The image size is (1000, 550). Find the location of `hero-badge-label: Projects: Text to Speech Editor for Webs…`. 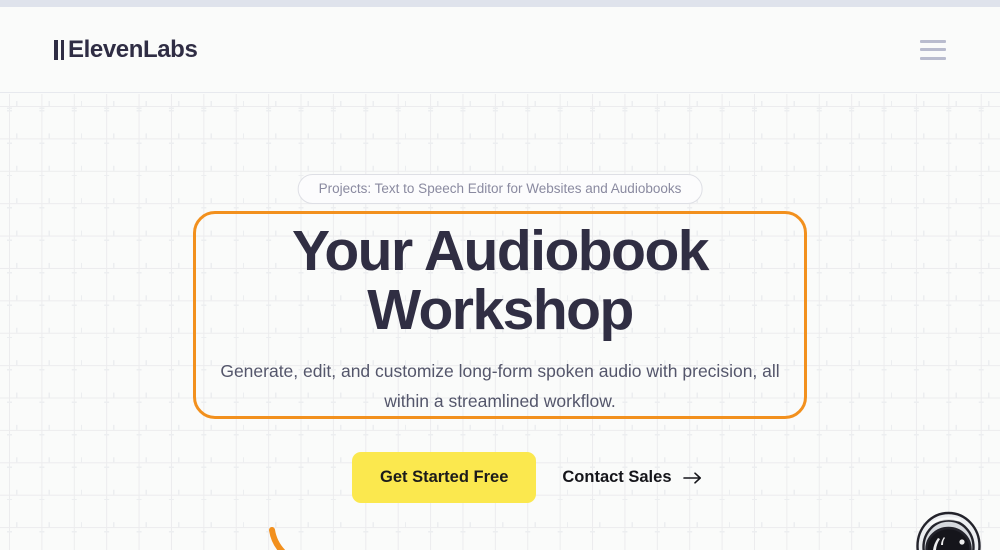

hero-badge-label: Projects: Text to Speech Editor for Webs… is located at coordinates (500, 188).